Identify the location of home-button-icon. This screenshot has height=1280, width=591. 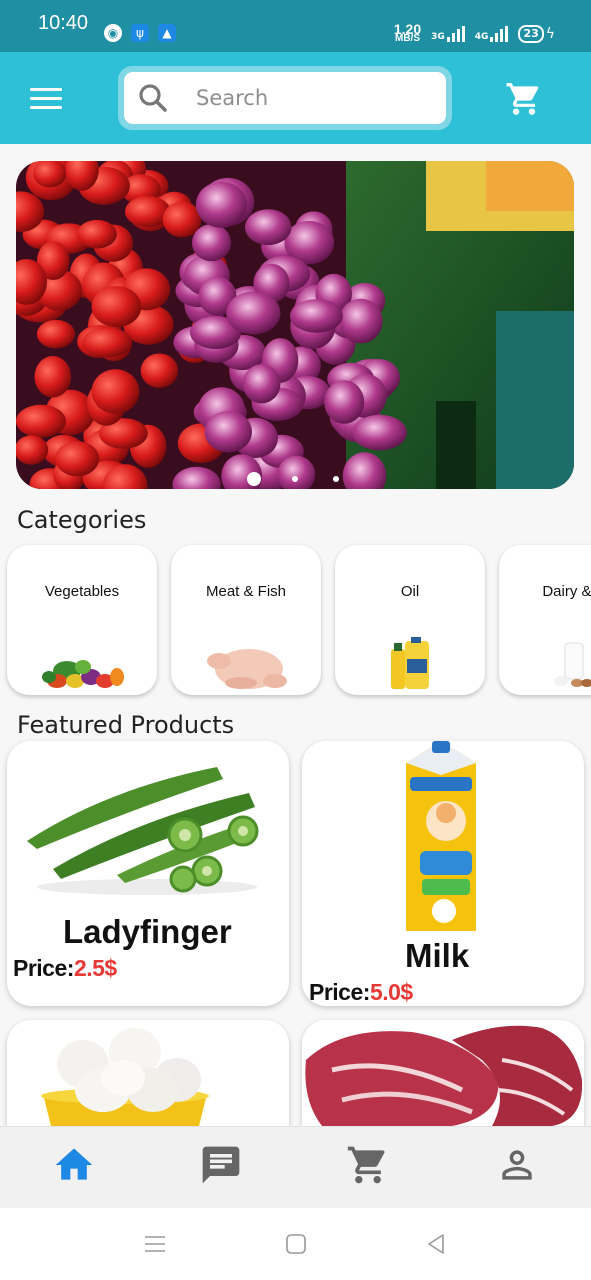
(296, 1244).